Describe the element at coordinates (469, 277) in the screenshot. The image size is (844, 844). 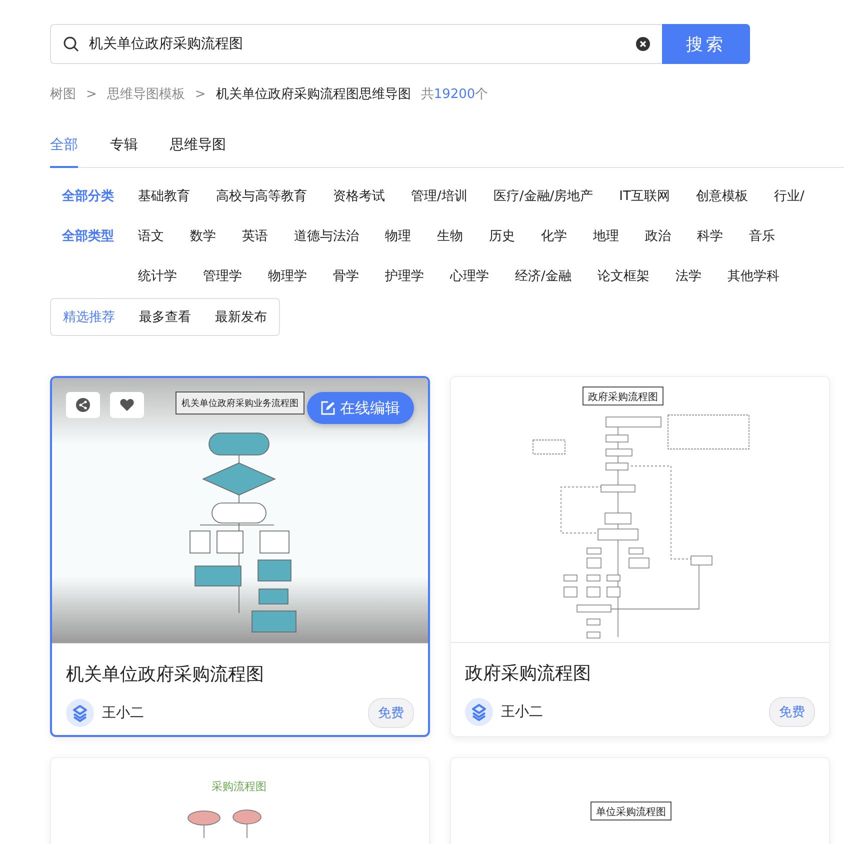
I see `filter-item: 心理学` at that location.